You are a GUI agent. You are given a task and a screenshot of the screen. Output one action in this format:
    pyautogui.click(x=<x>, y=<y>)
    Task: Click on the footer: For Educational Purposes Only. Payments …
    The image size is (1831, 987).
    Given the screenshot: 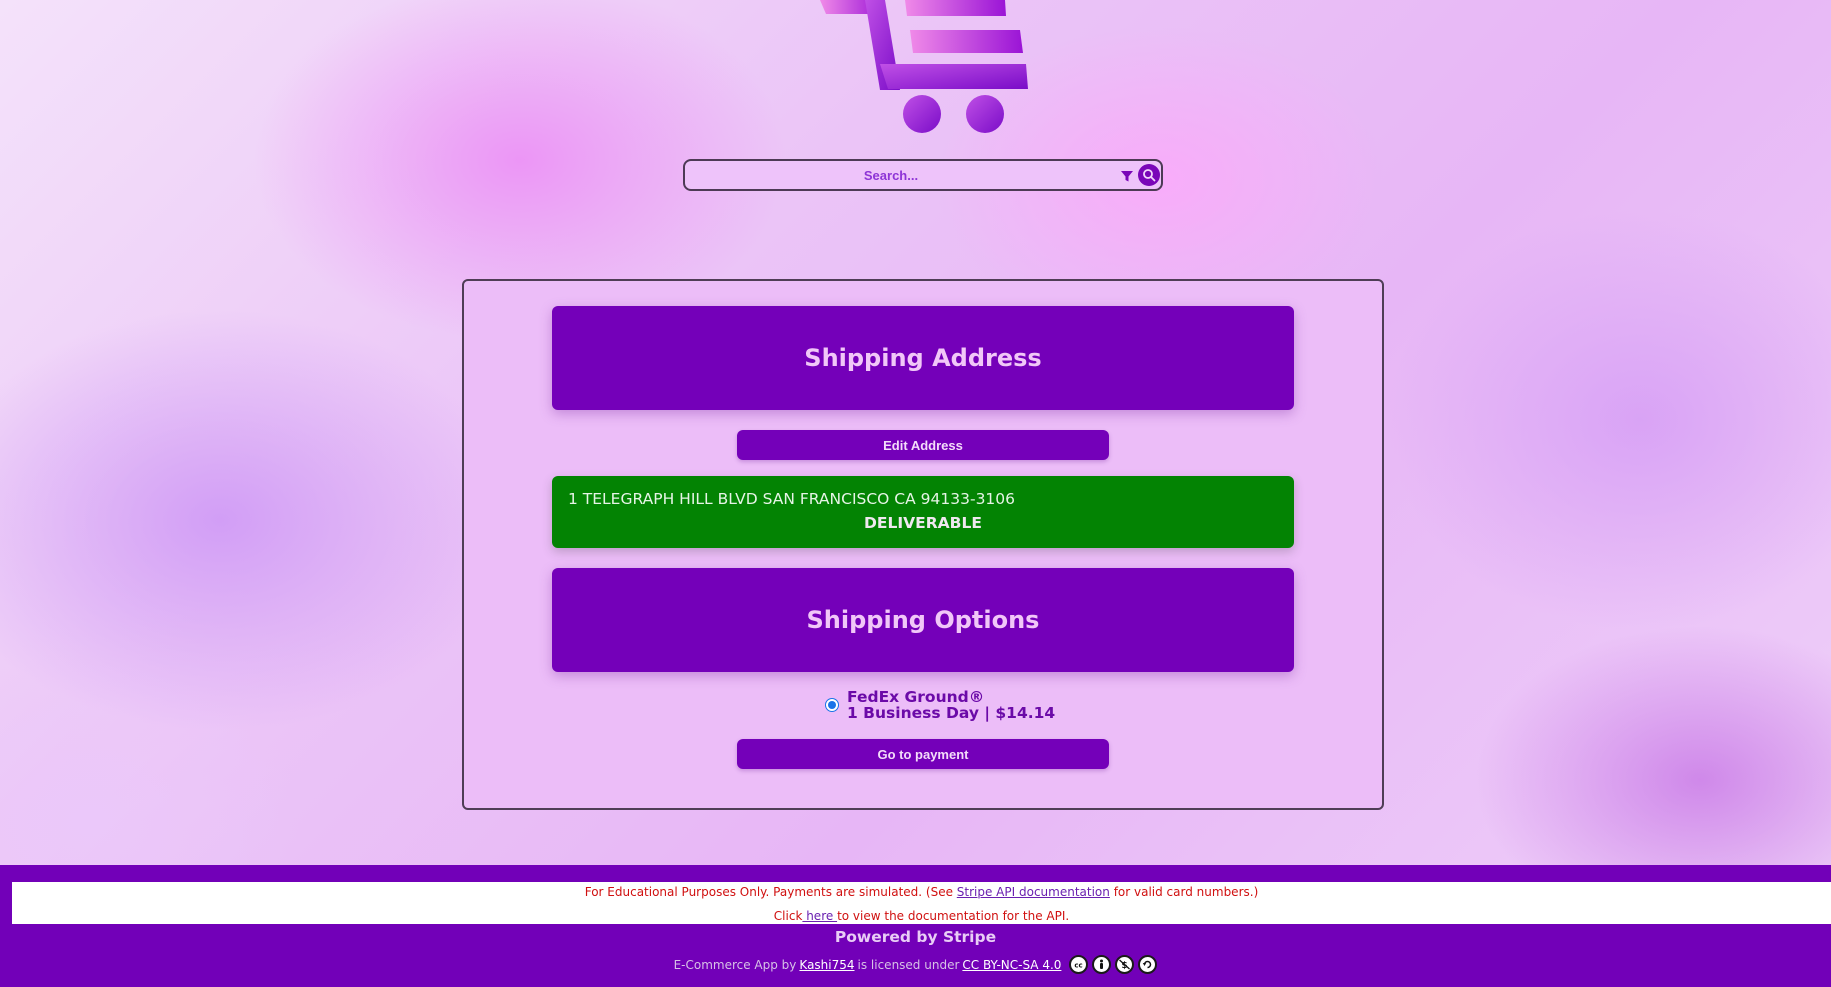 What is the action you would take?
    pyautogui.click(x=915, y=926)
    